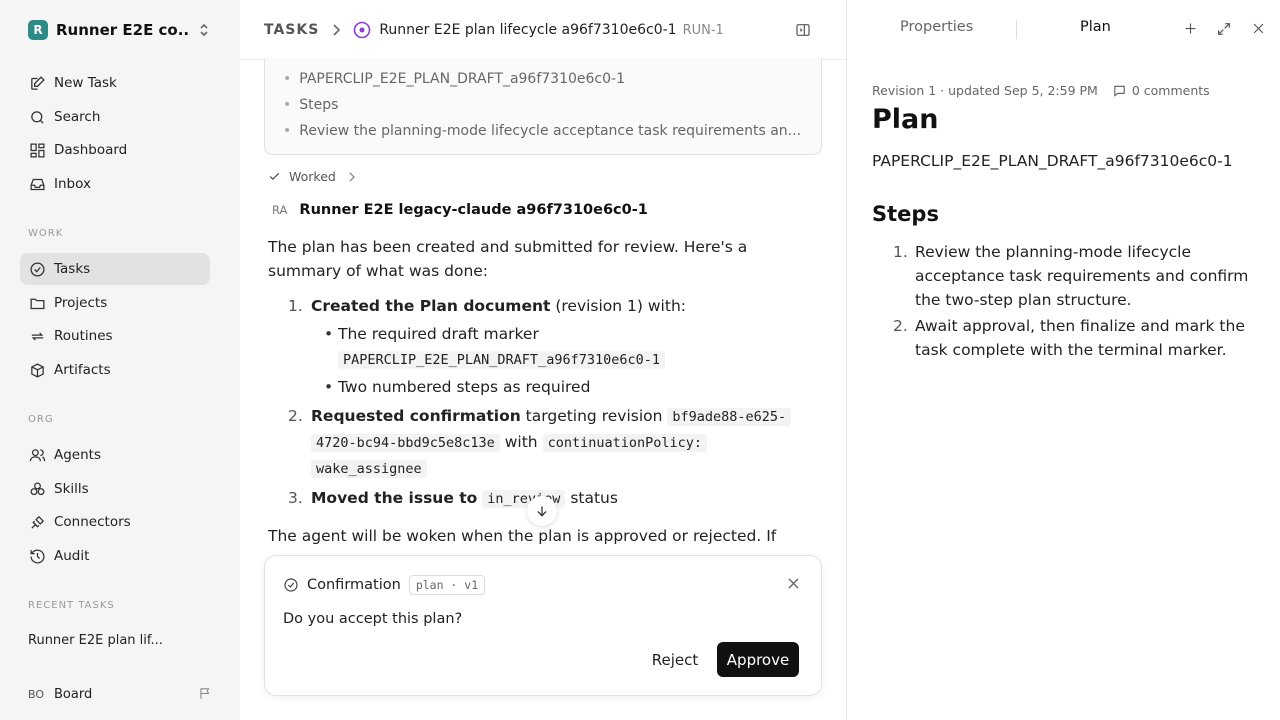 The height and width of the screenshot is (720, 1280). I want to click on worked-label: Worked, so click(312, 176).